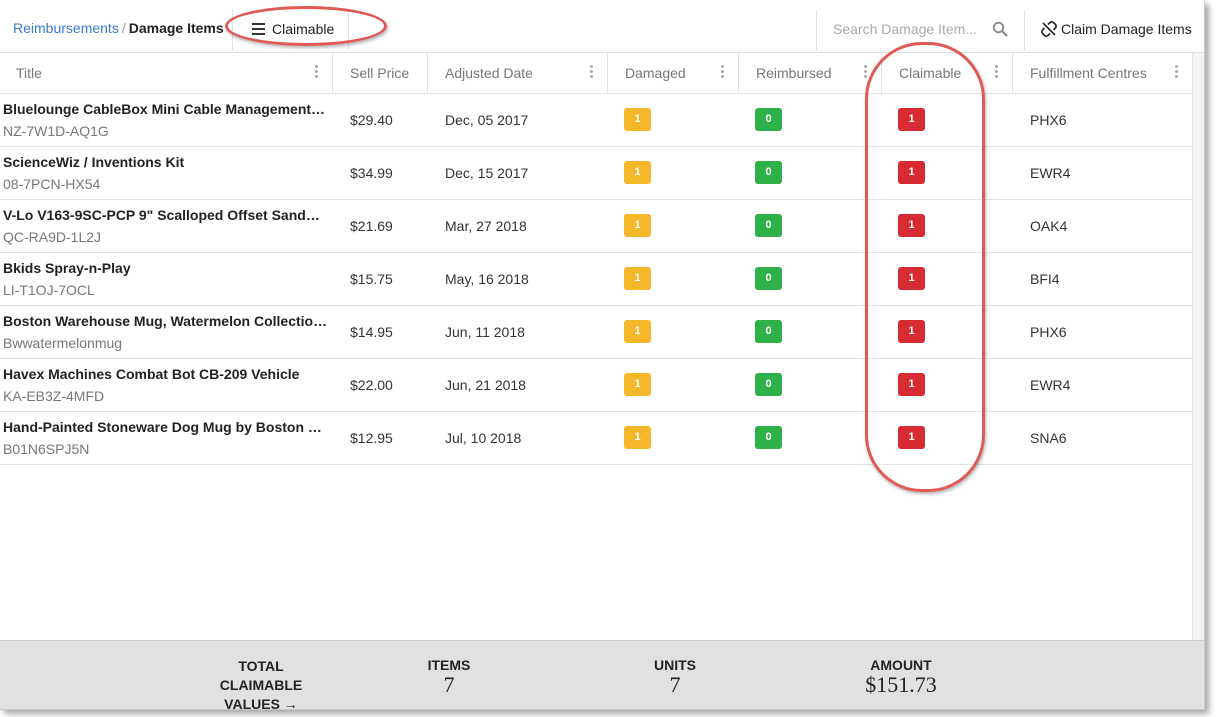 The image size is (1216, 717). Describe the element at coordinates (306, 26) in the screenshot. I see `annotation-oval-filter` at that location.